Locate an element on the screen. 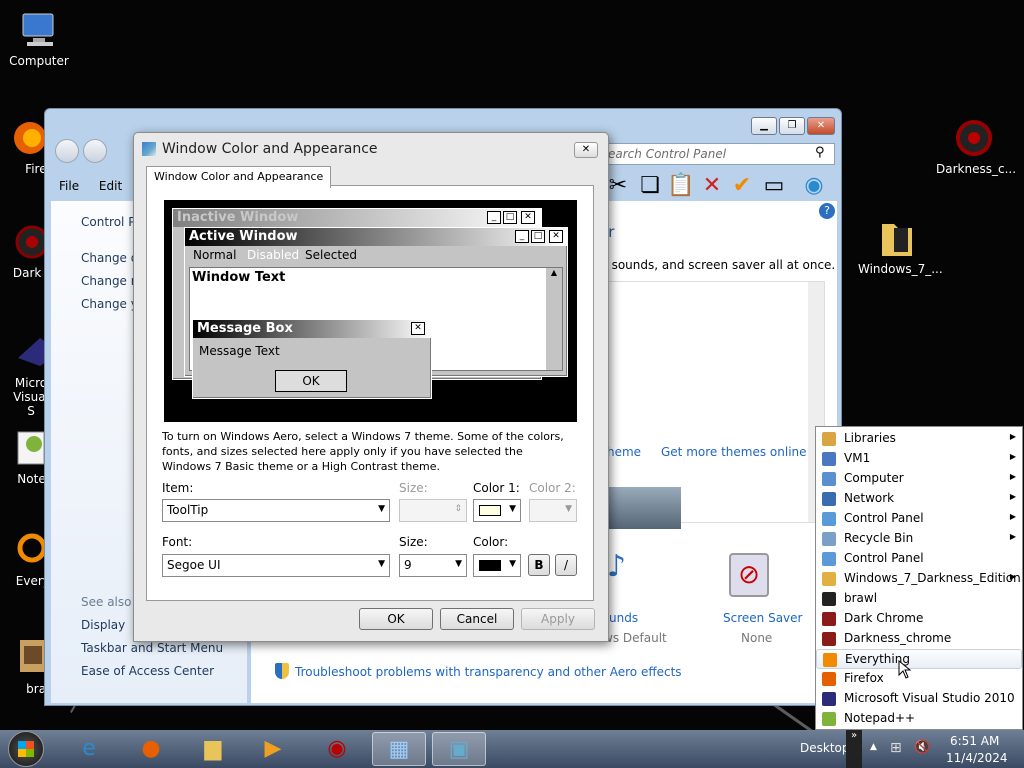 The height and width of the screenshot is (768, 1024). taskbar-firefox-icon: ● is located at coordinates (151, 749).